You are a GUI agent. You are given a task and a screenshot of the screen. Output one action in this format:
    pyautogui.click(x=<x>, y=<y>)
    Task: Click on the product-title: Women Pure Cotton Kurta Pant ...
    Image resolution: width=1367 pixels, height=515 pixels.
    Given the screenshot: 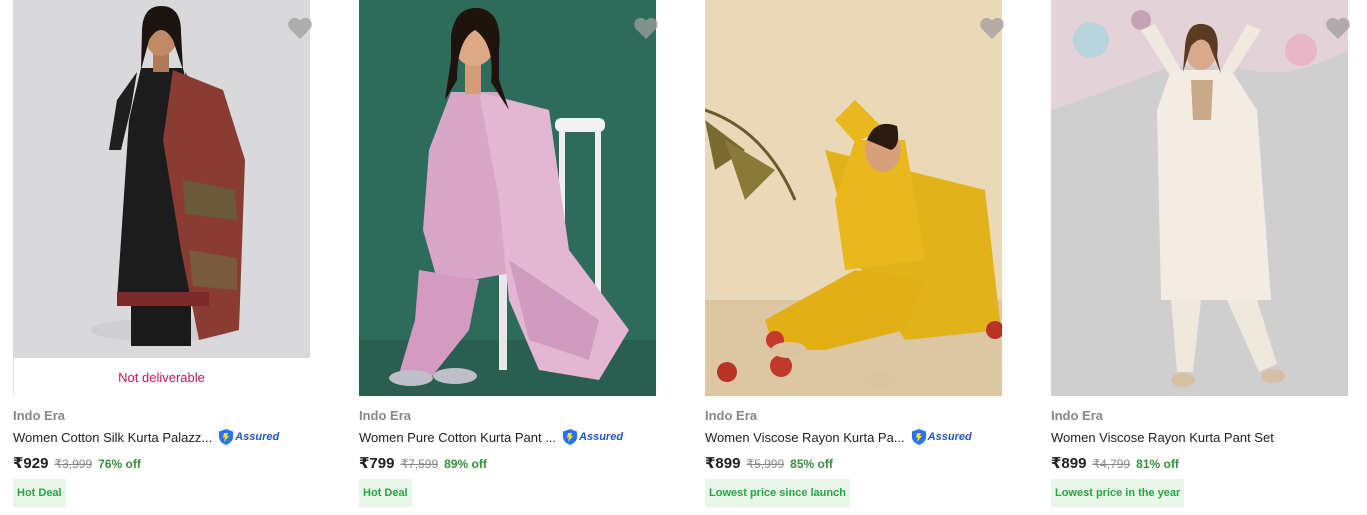 What is the action you would take?
    pyautogui.click(x=457, y=437)
    